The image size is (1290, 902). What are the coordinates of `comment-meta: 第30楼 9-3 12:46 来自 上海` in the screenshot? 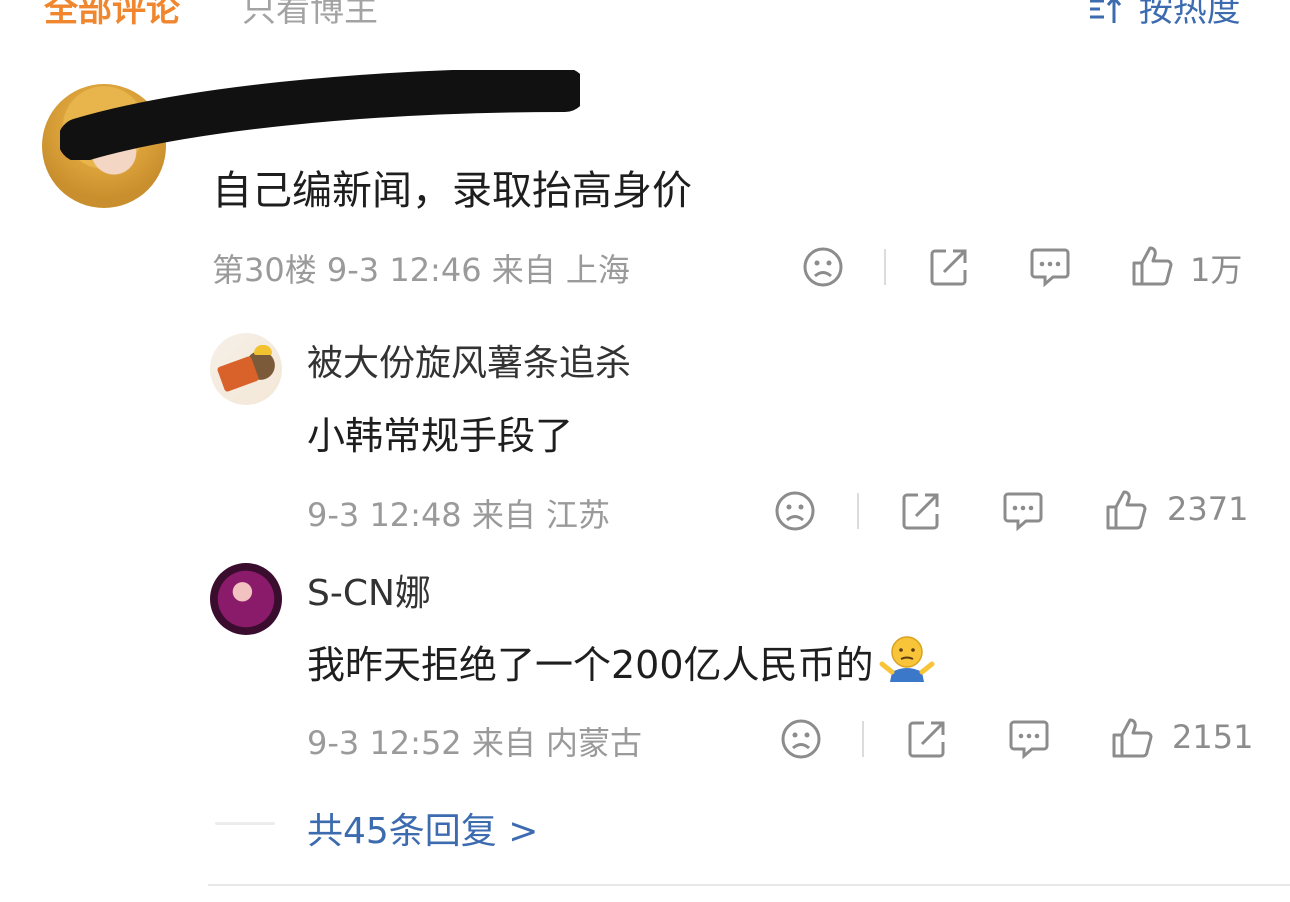 It's located at (421, 270).